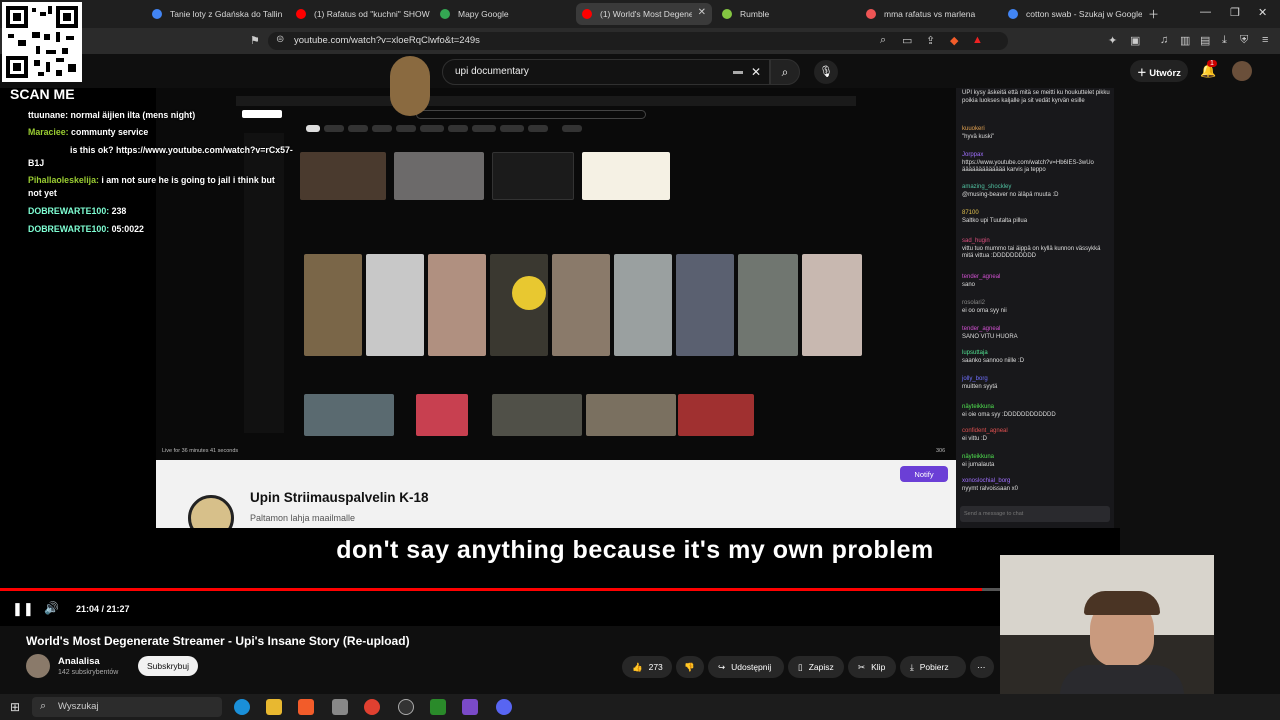 The image size is (1280, 720). What do you see at coordinates (1212, 63) in the screenshot?
I see `notification-count-badge: 1` at bounding box center [1212, 63].